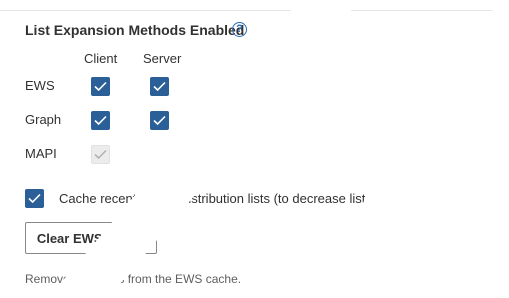 This screenshot has height=298, width=509. I want to click on section-title: List Expansion Methods Enabled, so click(135, 30).